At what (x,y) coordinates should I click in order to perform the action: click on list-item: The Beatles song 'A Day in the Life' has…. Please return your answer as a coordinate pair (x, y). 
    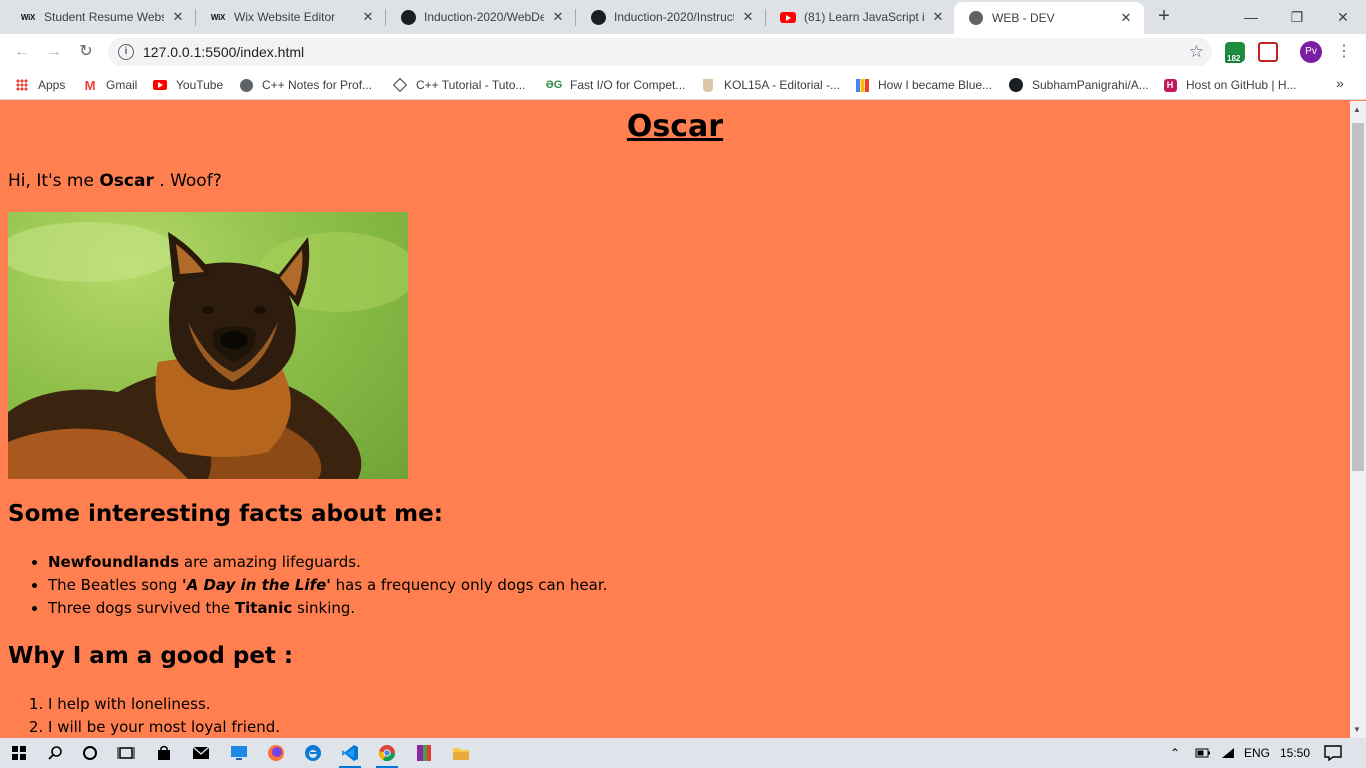
    Looking at the image, I should click on (327, 585).